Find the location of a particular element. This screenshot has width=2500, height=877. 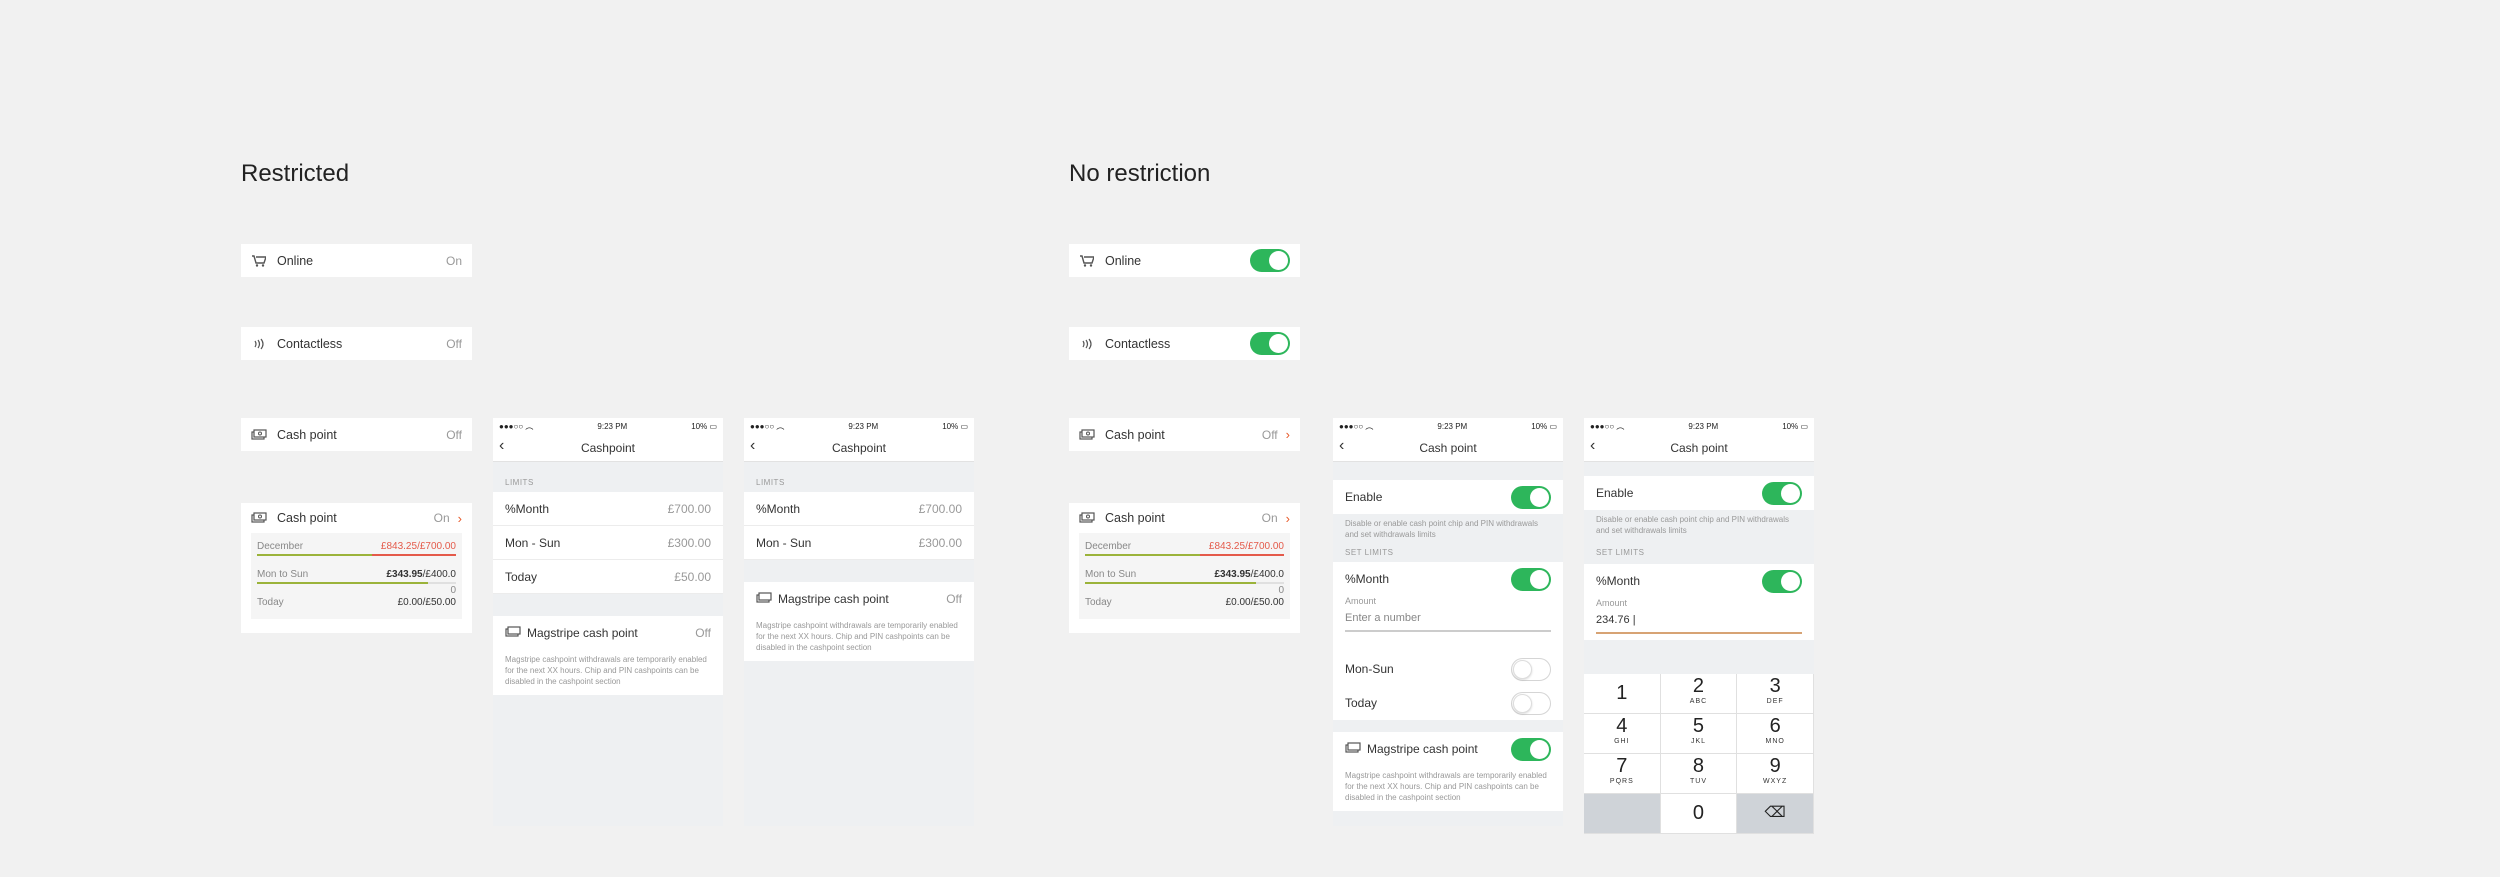

cashpoint-row: Cash point Off › is located at coordinates (1184, 434).